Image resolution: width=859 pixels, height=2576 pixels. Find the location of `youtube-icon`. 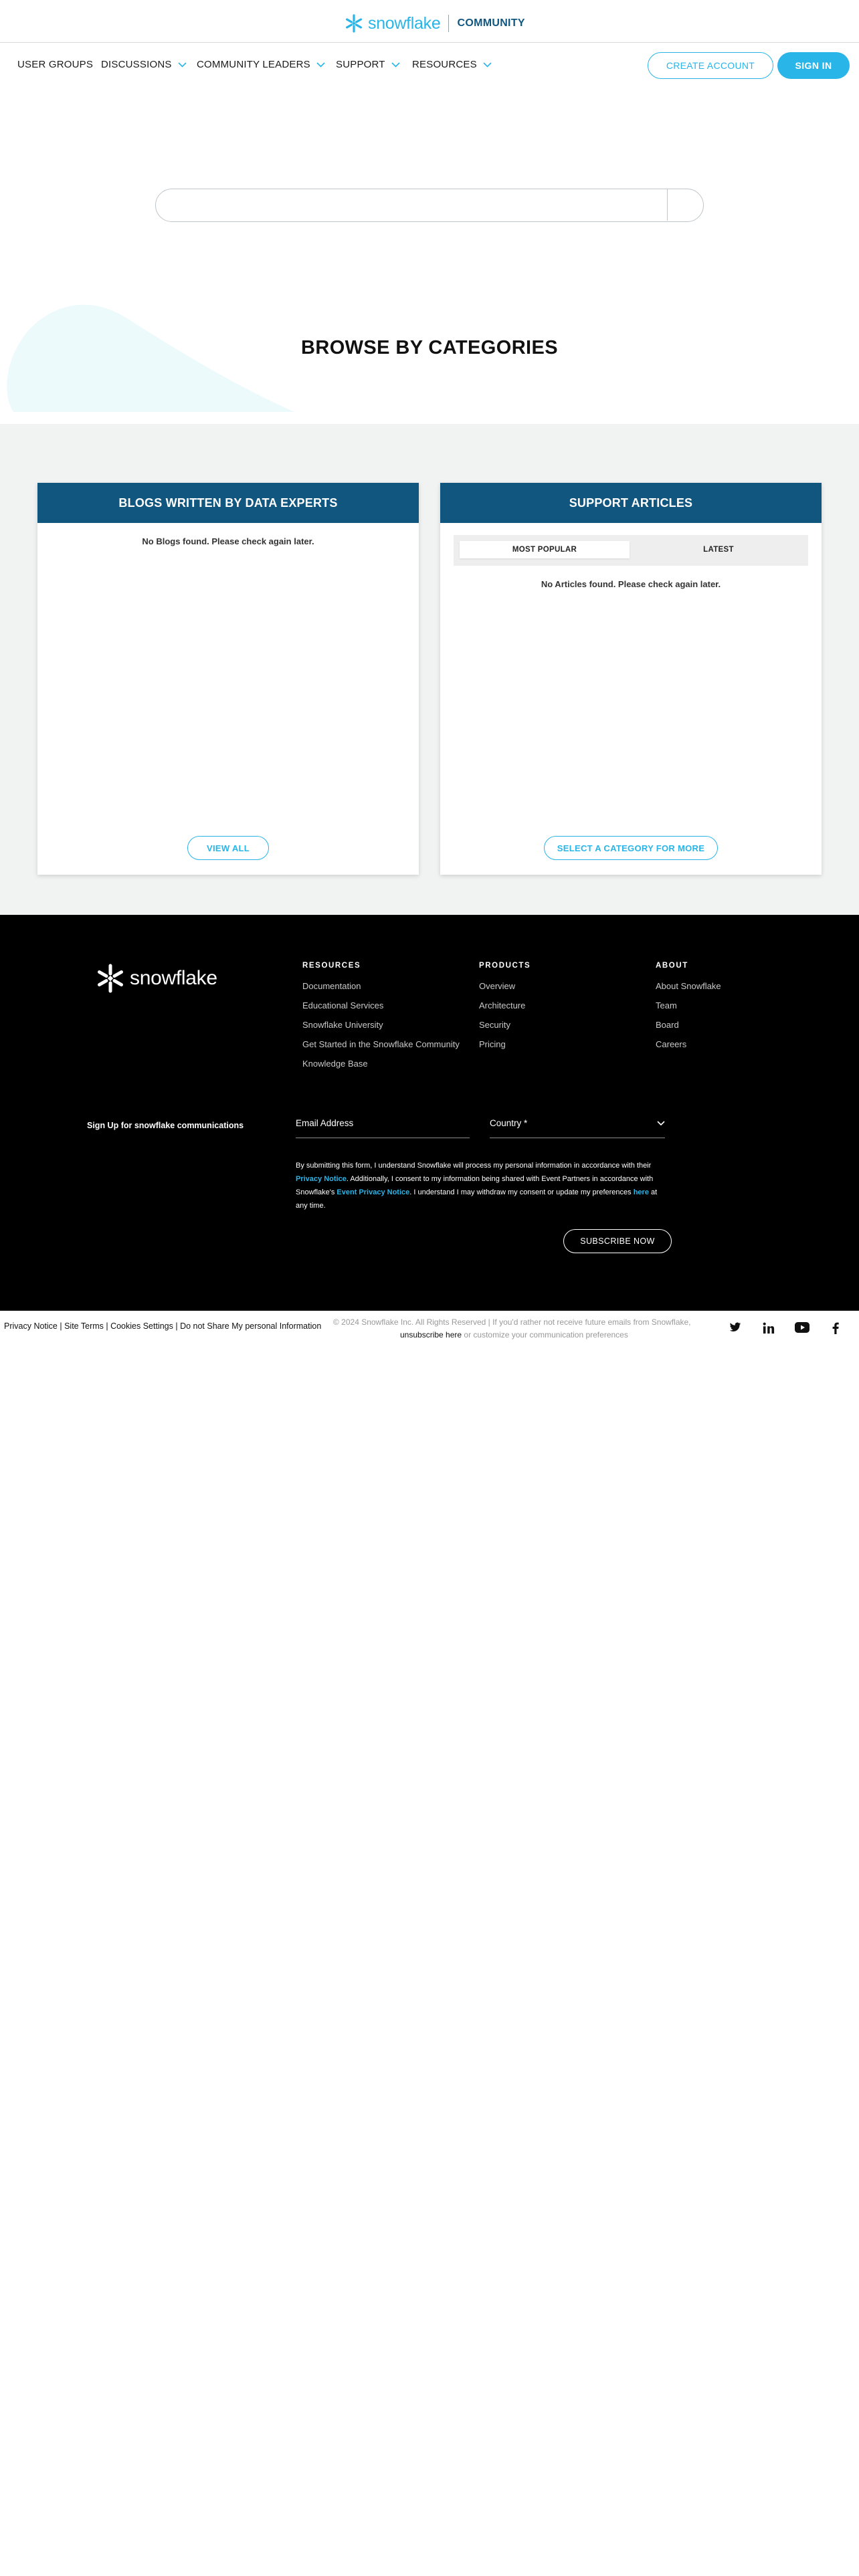

youtube-icon is located at coordinates (802, 1329).